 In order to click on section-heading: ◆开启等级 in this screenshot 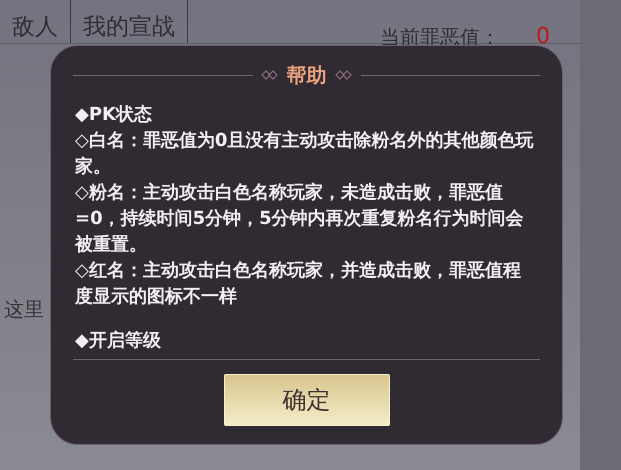, I will do `click(118, 341)`.